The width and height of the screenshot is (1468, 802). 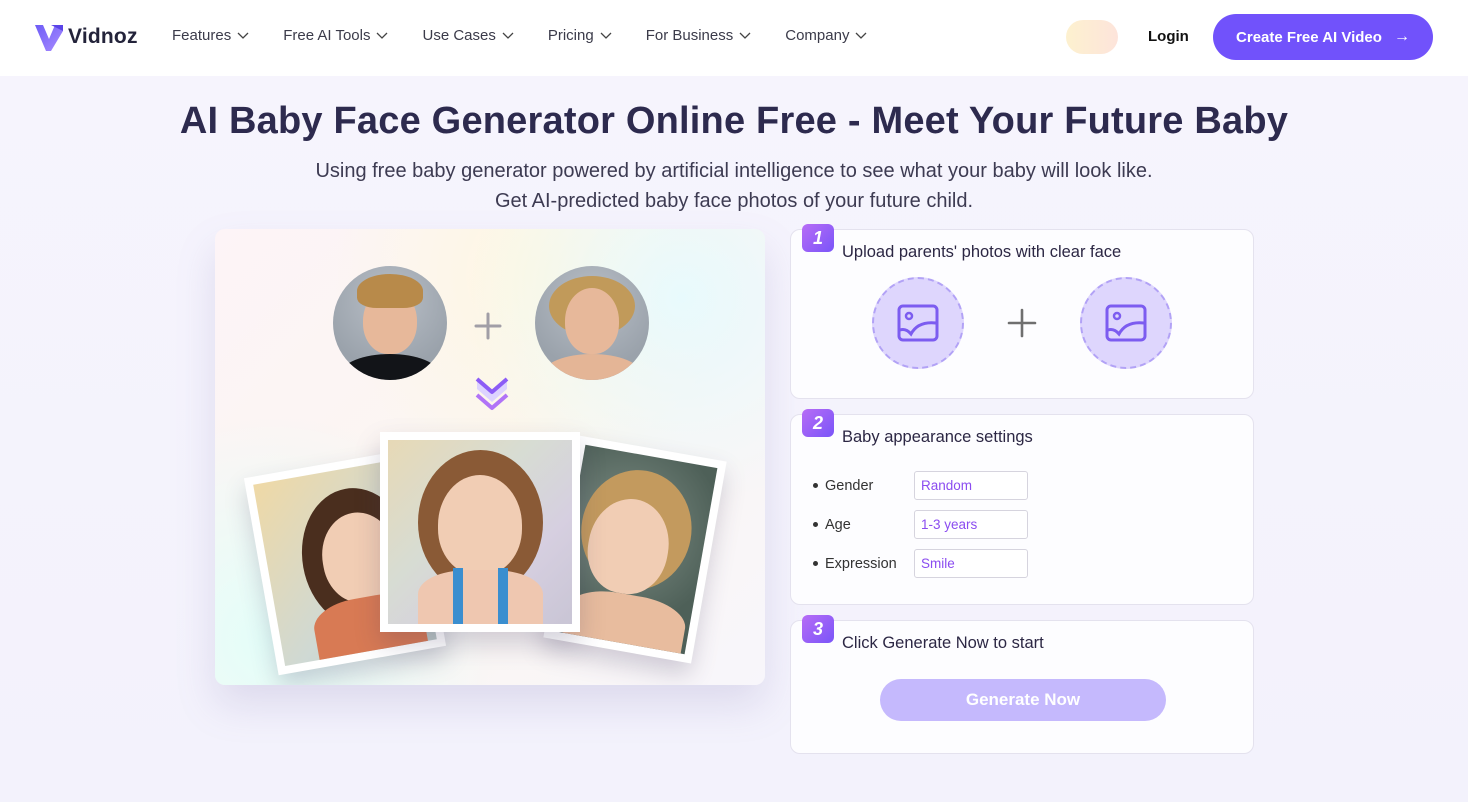 I want to click on brand-name: Vidnoz, so click(x=103, y=36).